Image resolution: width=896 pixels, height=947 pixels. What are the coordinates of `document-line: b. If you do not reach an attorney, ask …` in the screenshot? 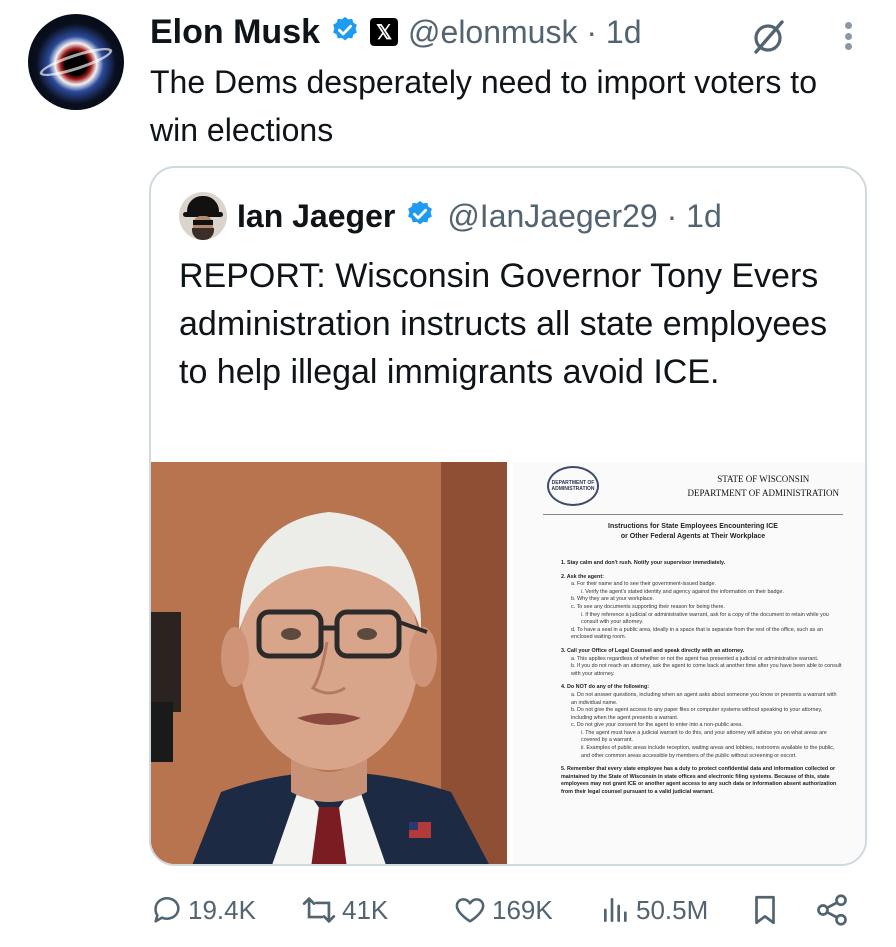 It's located at (706, 670).